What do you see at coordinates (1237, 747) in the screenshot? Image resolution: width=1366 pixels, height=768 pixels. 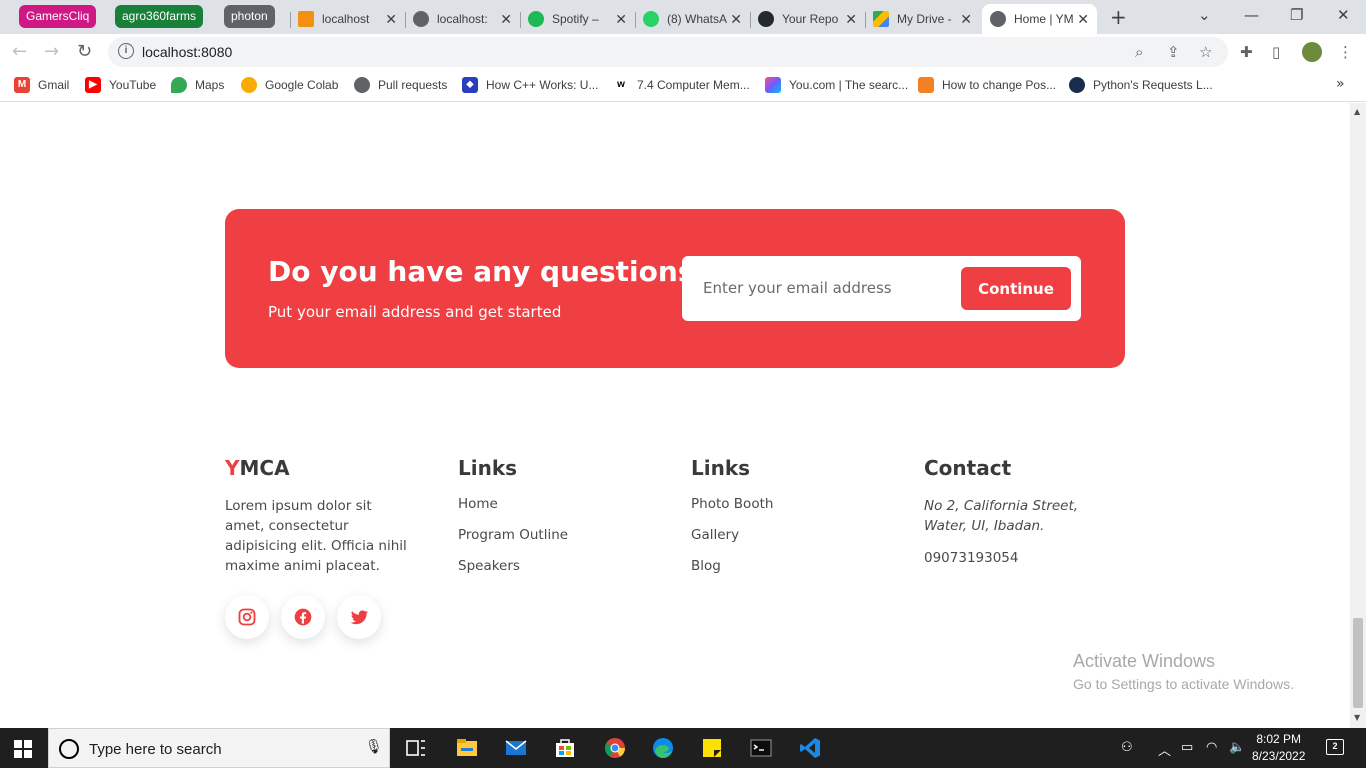 I see `volume-icon: 🔈` at bounding box center [1237, 747].